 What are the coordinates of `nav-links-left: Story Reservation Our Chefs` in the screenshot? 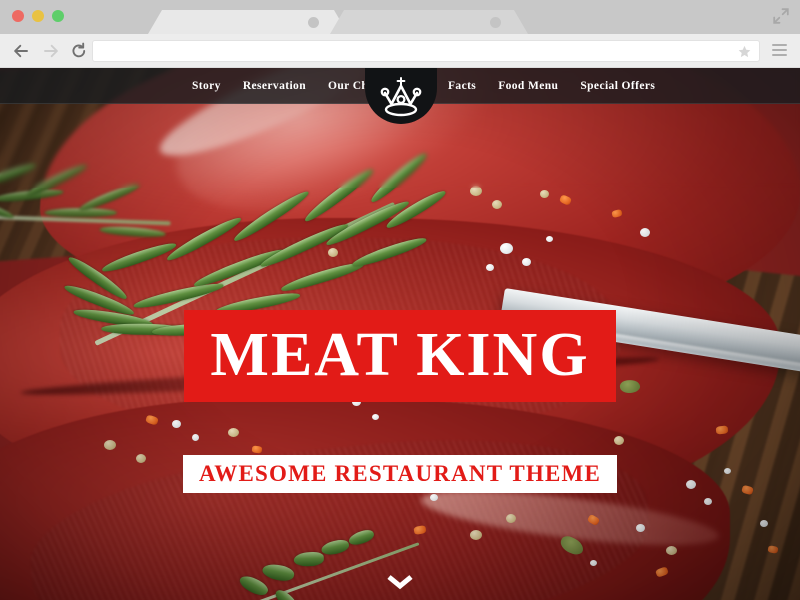 It's located at (287, 86).